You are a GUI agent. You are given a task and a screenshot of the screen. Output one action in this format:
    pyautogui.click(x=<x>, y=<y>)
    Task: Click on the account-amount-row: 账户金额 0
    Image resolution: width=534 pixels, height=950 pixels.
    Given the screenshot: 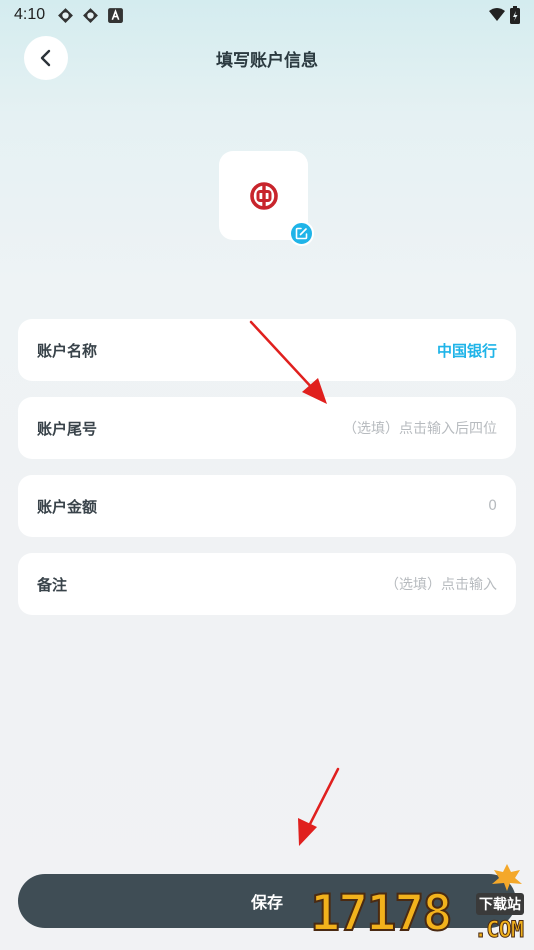 What is the action you would take?
    pyautogui.click(x=267, y=506)
    